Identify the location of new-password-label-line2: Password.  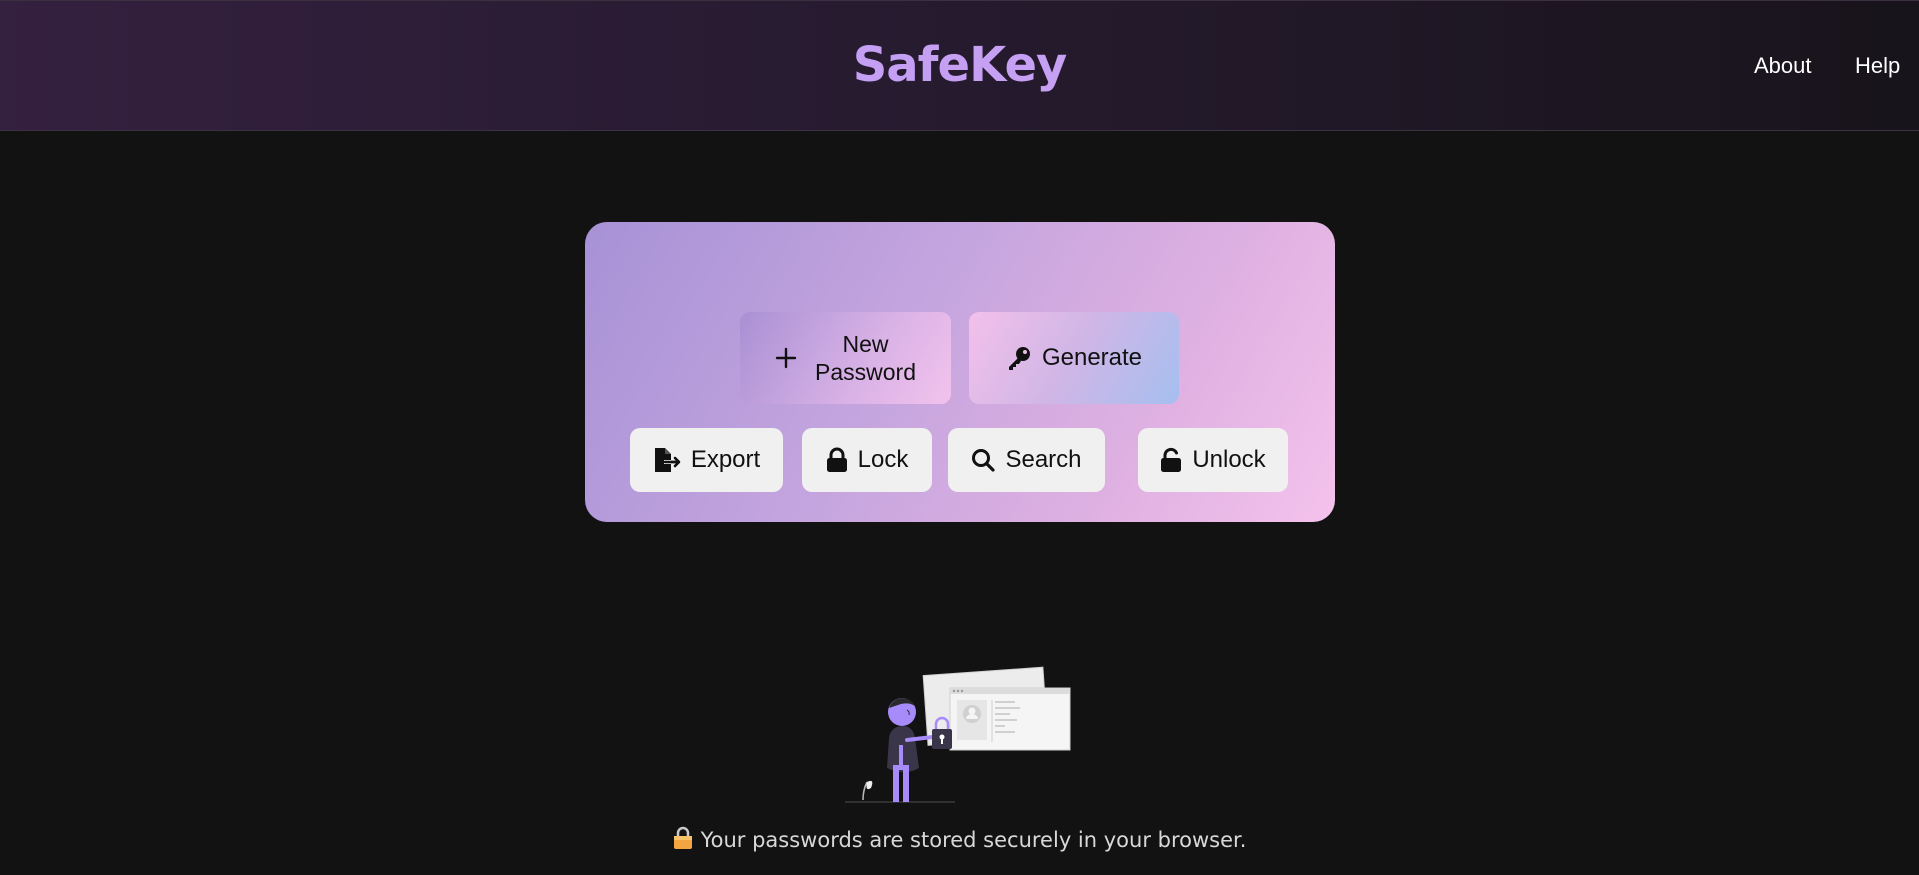
(865, 372).